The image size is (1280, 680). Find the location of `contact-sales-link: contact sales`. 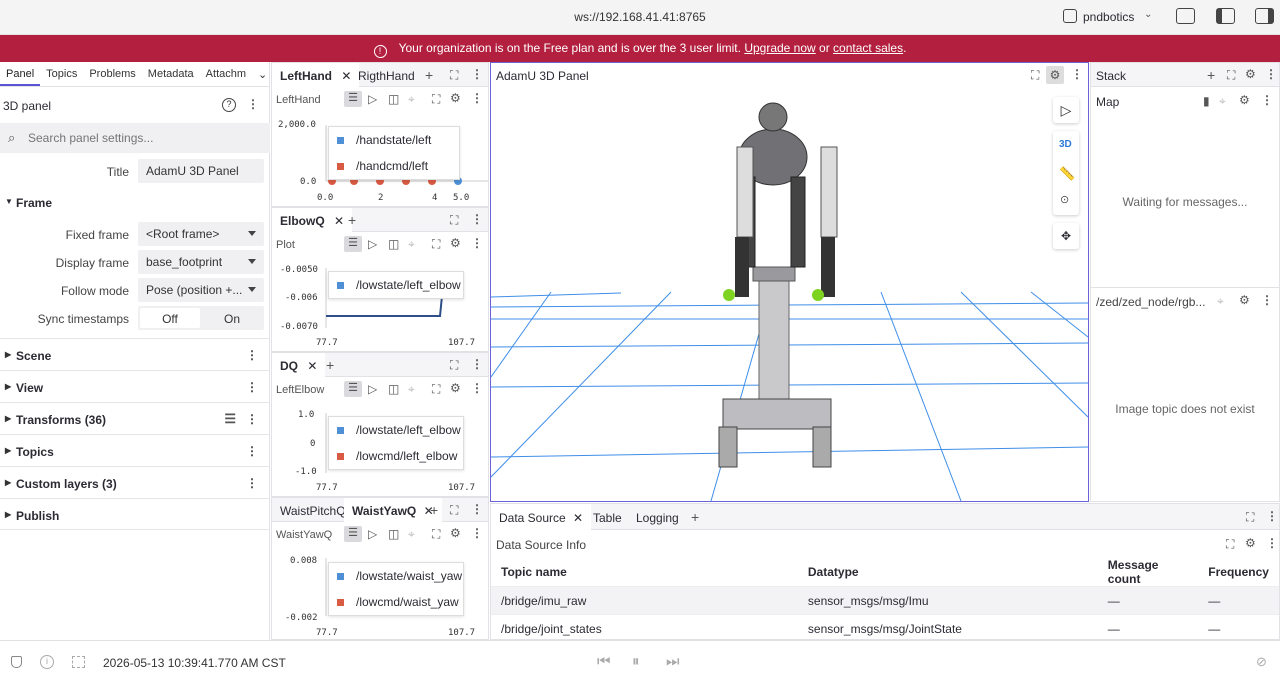

contact-sales-link: contact sales is located at coordinates (868, 48).